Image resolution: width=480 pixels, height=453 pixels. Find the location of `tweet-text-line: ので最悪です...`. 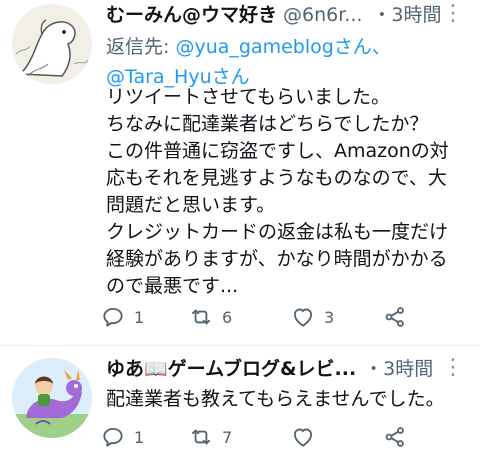

tweet-text-line: ので最悪です... is located at coordinates (172, 286).